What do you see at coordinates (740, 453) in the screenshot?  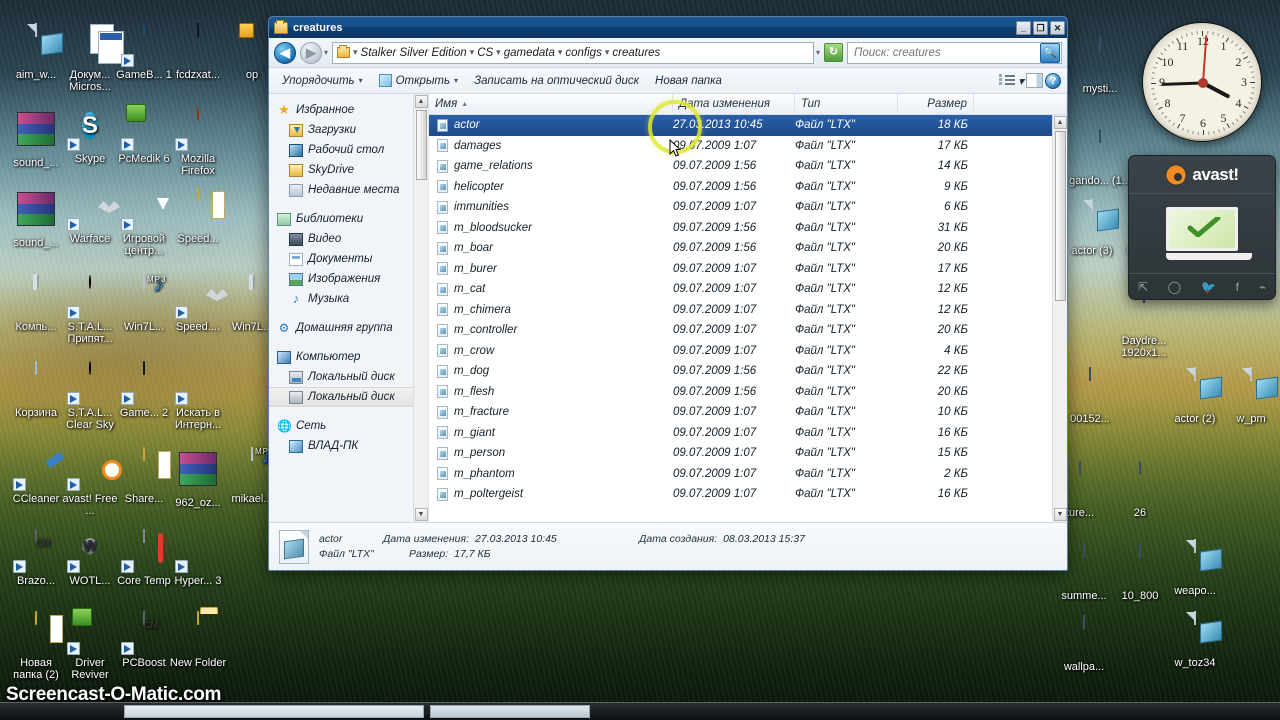 I see `table-row: m_person 09.07.2009 1:07 Файл "LTX" 15 КБ` at bounding box center [740, 453].